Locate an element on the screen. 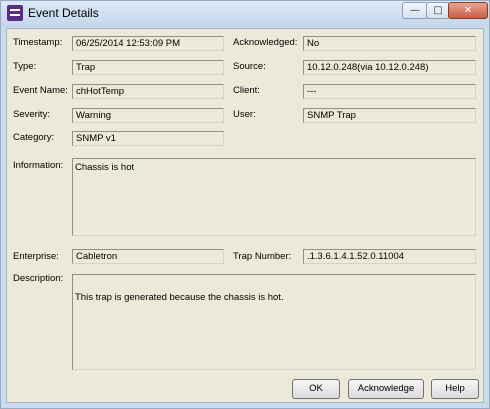  window-title: Event Details is located at coordinates (63, 13).